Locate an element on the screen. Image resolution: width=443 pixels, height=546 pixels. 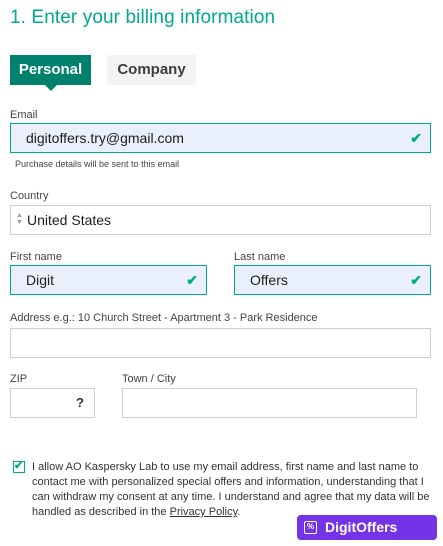
last-name-field: Offers ✔ is located at coordinates (332, 280).